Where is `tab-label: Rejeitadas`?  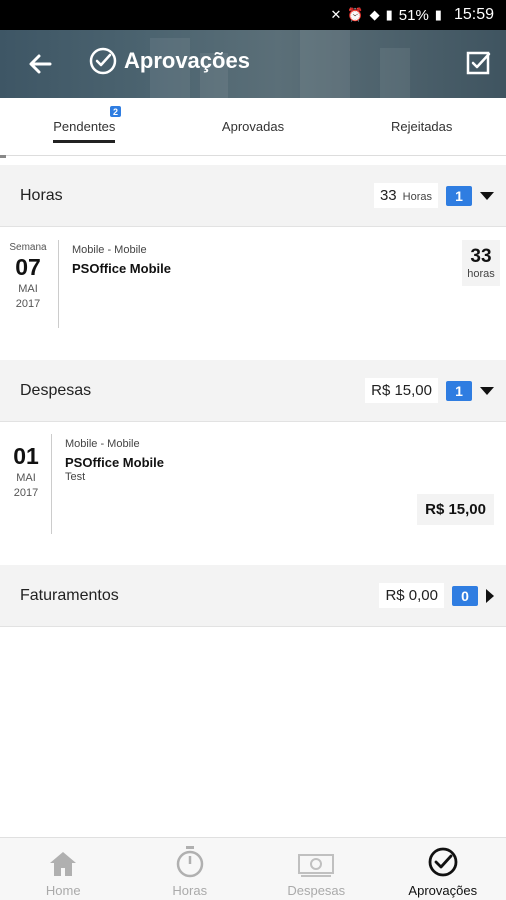 tab-label: Rejeitadas is located at coordinates (421, 126).